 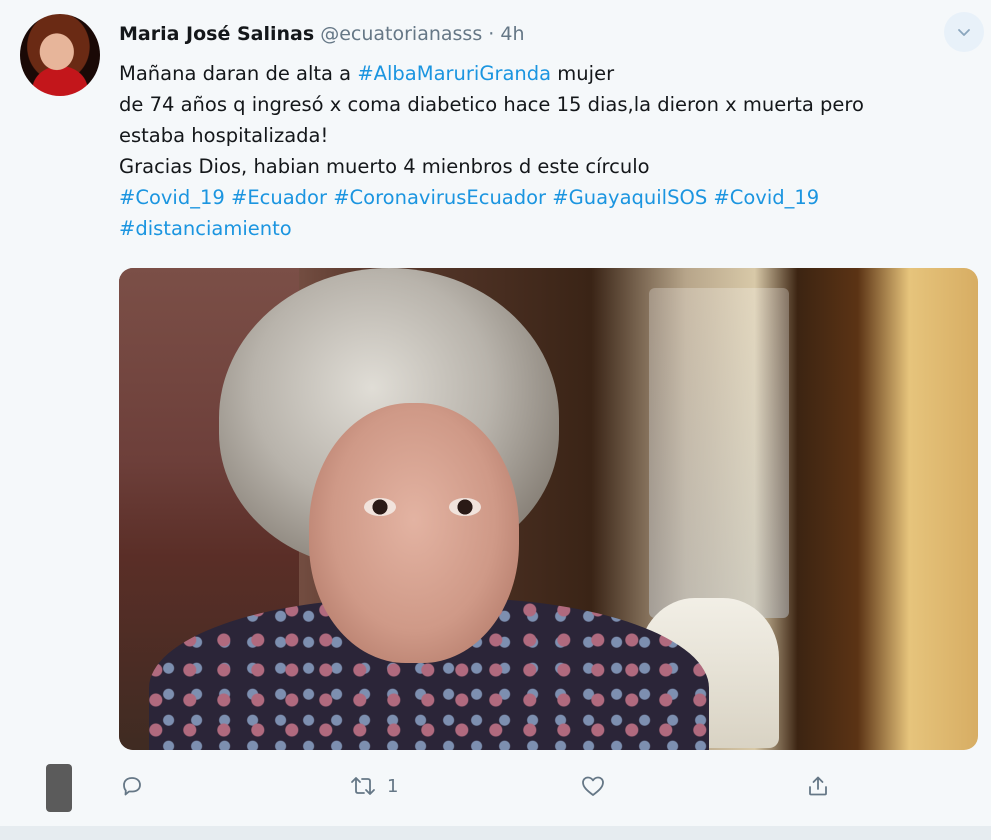 What do you see at coordinates (719, 453) in the screenshot?
I see `photo-glass-cabinet` at bounding box center [719, 453].